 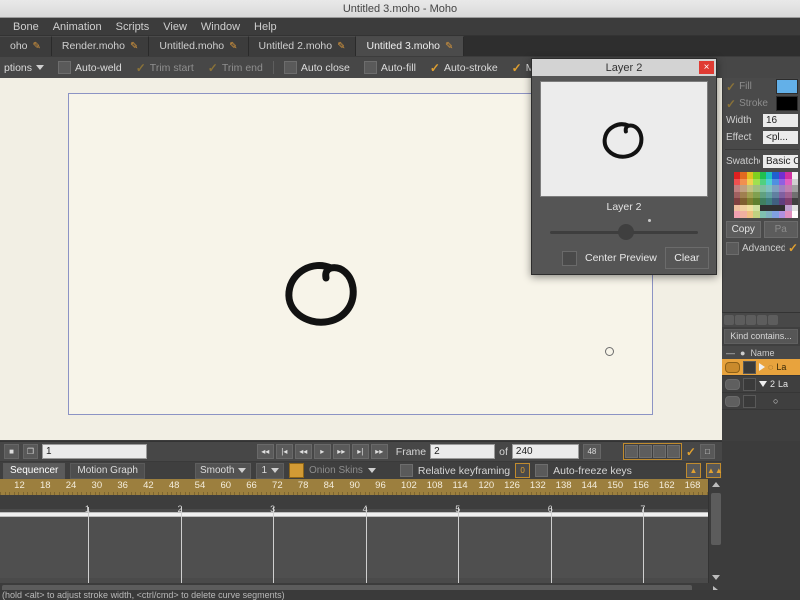 I want to click on options-dropdown: ptions, so click(x=24, y=68).